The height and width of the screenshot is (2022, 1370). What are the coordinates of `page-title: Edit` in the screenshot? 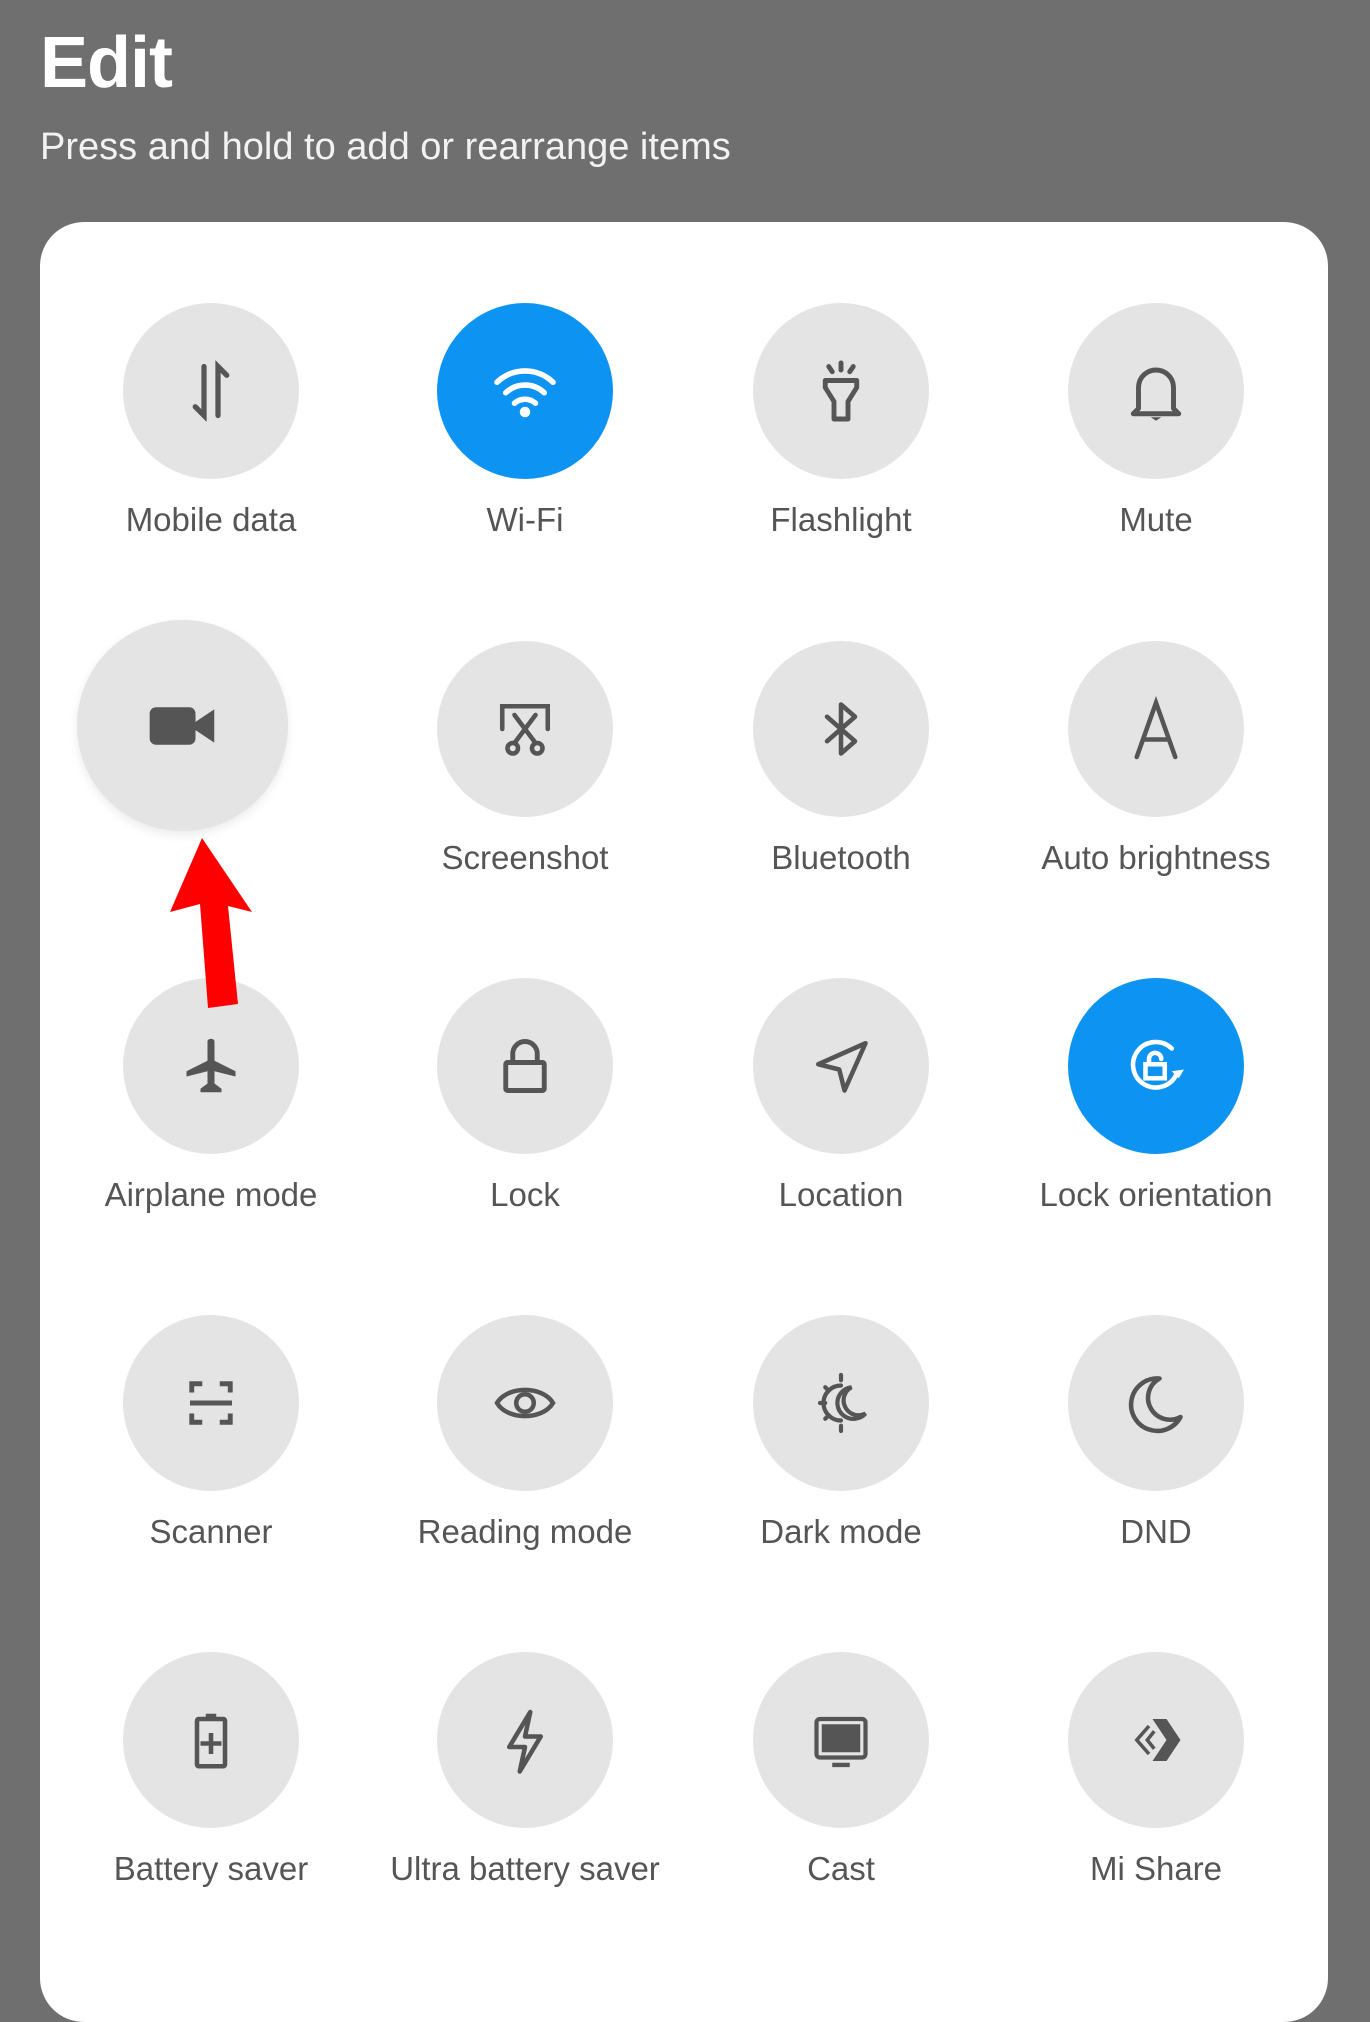 It's located at (106, 63).